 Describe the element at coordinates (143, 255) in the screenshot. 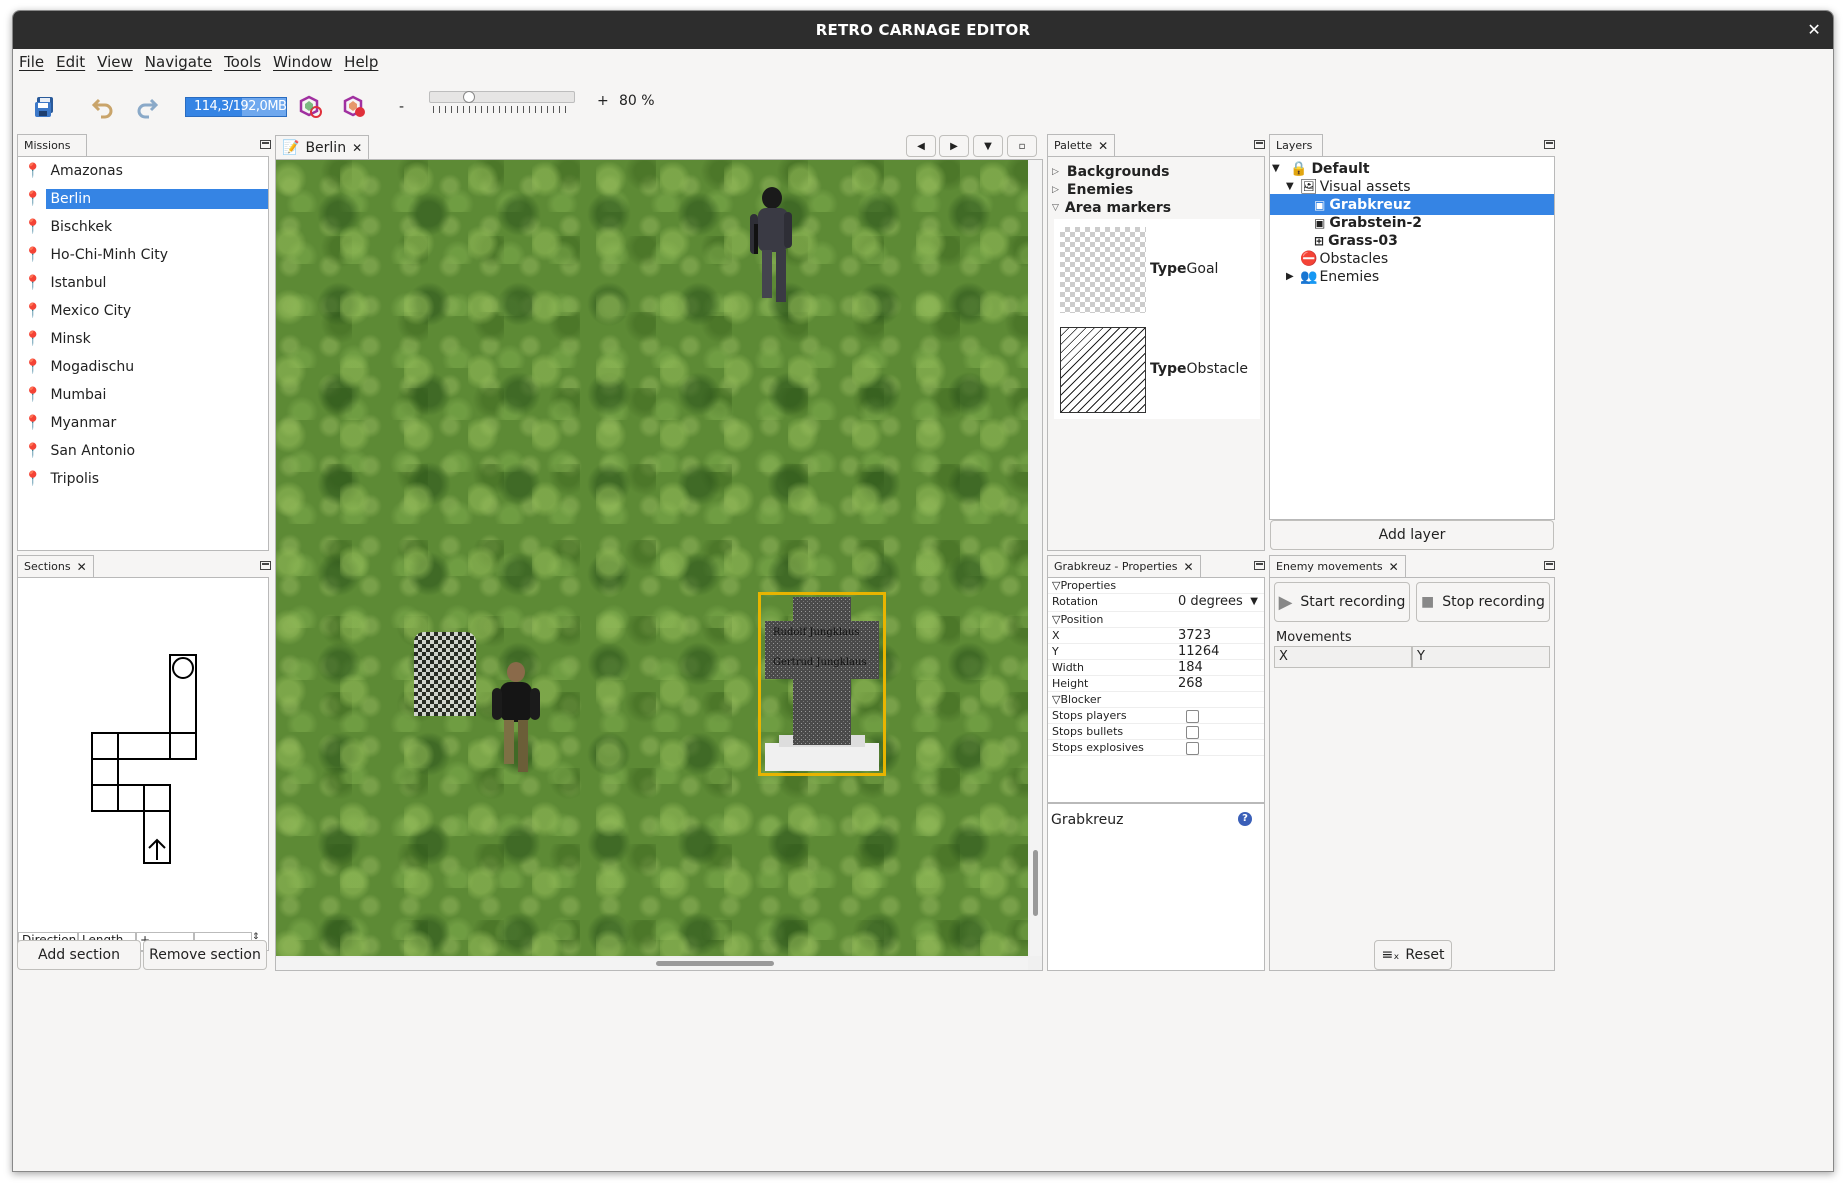

I see `list-item: 📍 Ho-Chi-Minh City` at that location.